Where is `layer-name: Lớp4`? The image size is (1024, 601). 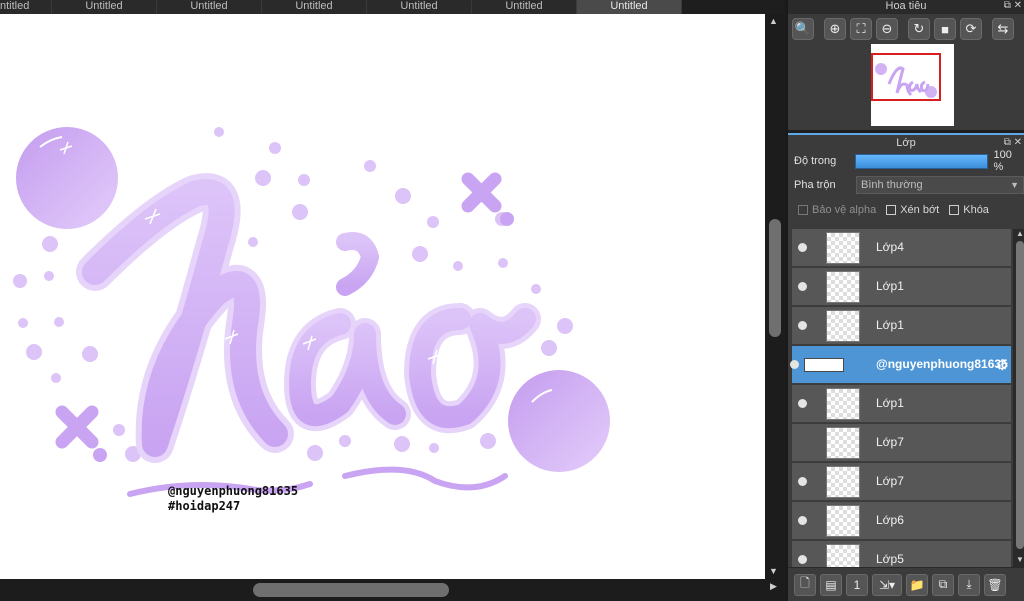
layer-name: Lớp4 is located at coordinates (890, 247).